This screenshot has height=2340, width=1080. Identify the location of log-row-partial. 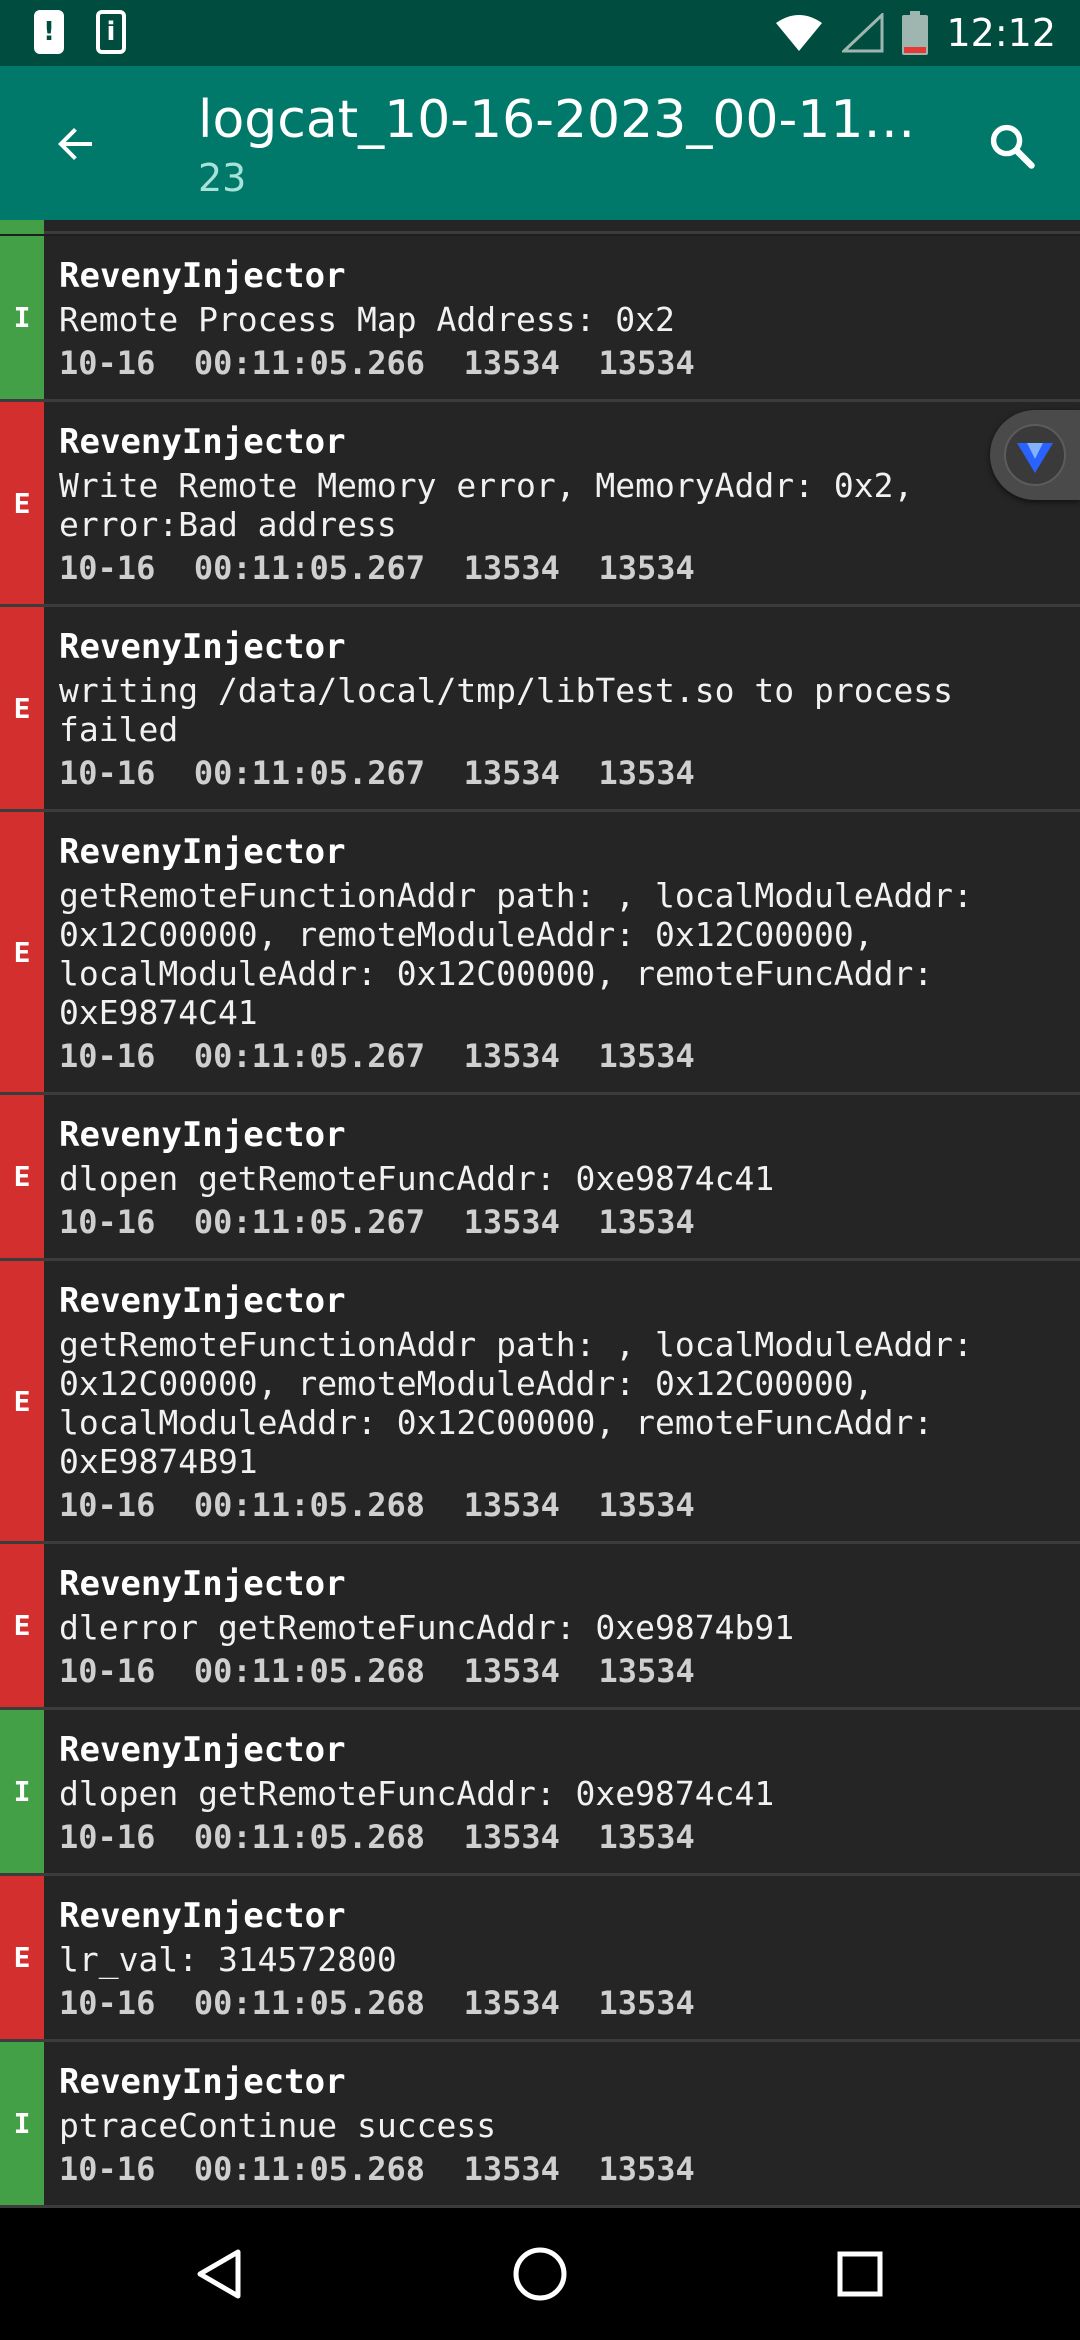
(540, 227).